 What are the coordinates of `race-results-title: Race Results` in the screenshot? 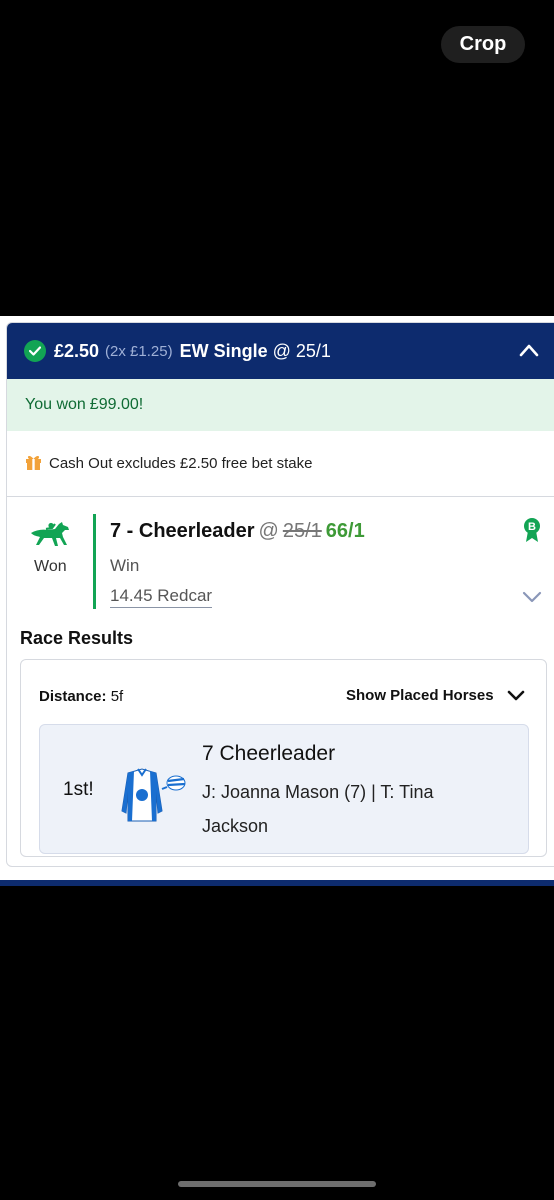 It's located at (77, 638).